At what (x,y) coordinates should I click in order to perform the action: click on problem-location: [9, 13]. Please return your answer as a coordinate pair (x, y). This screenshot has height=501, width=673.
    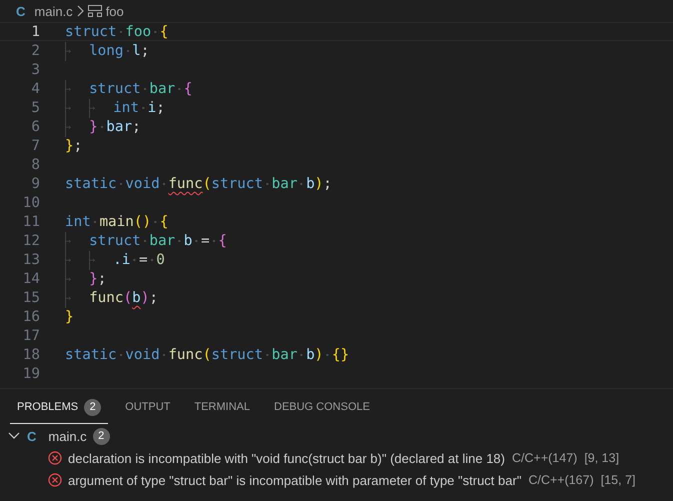
    Looking at the image, I should click on (602, 458).